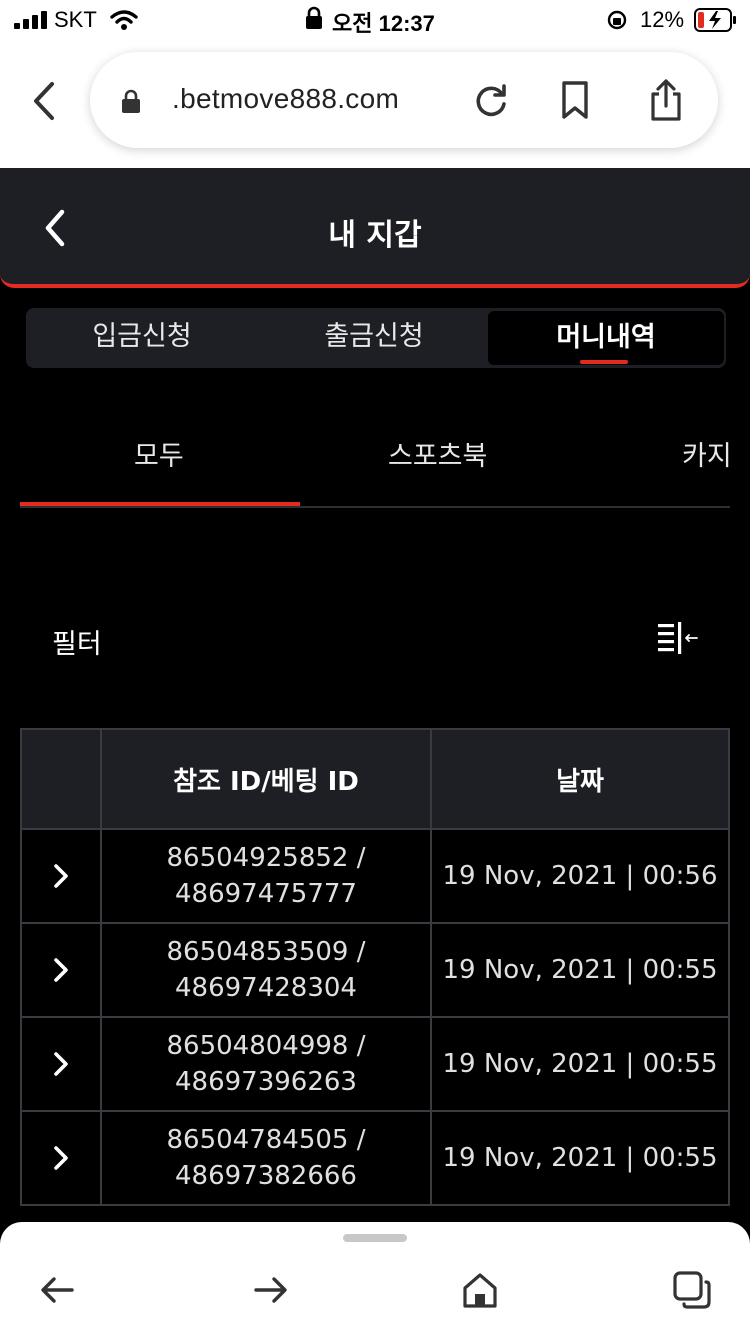 The height and width of the screenshot is (1334, 750). Describe the element at coordinates (286, 98) in the screenshot. I see `url-text: .betmove888.com` at that location.